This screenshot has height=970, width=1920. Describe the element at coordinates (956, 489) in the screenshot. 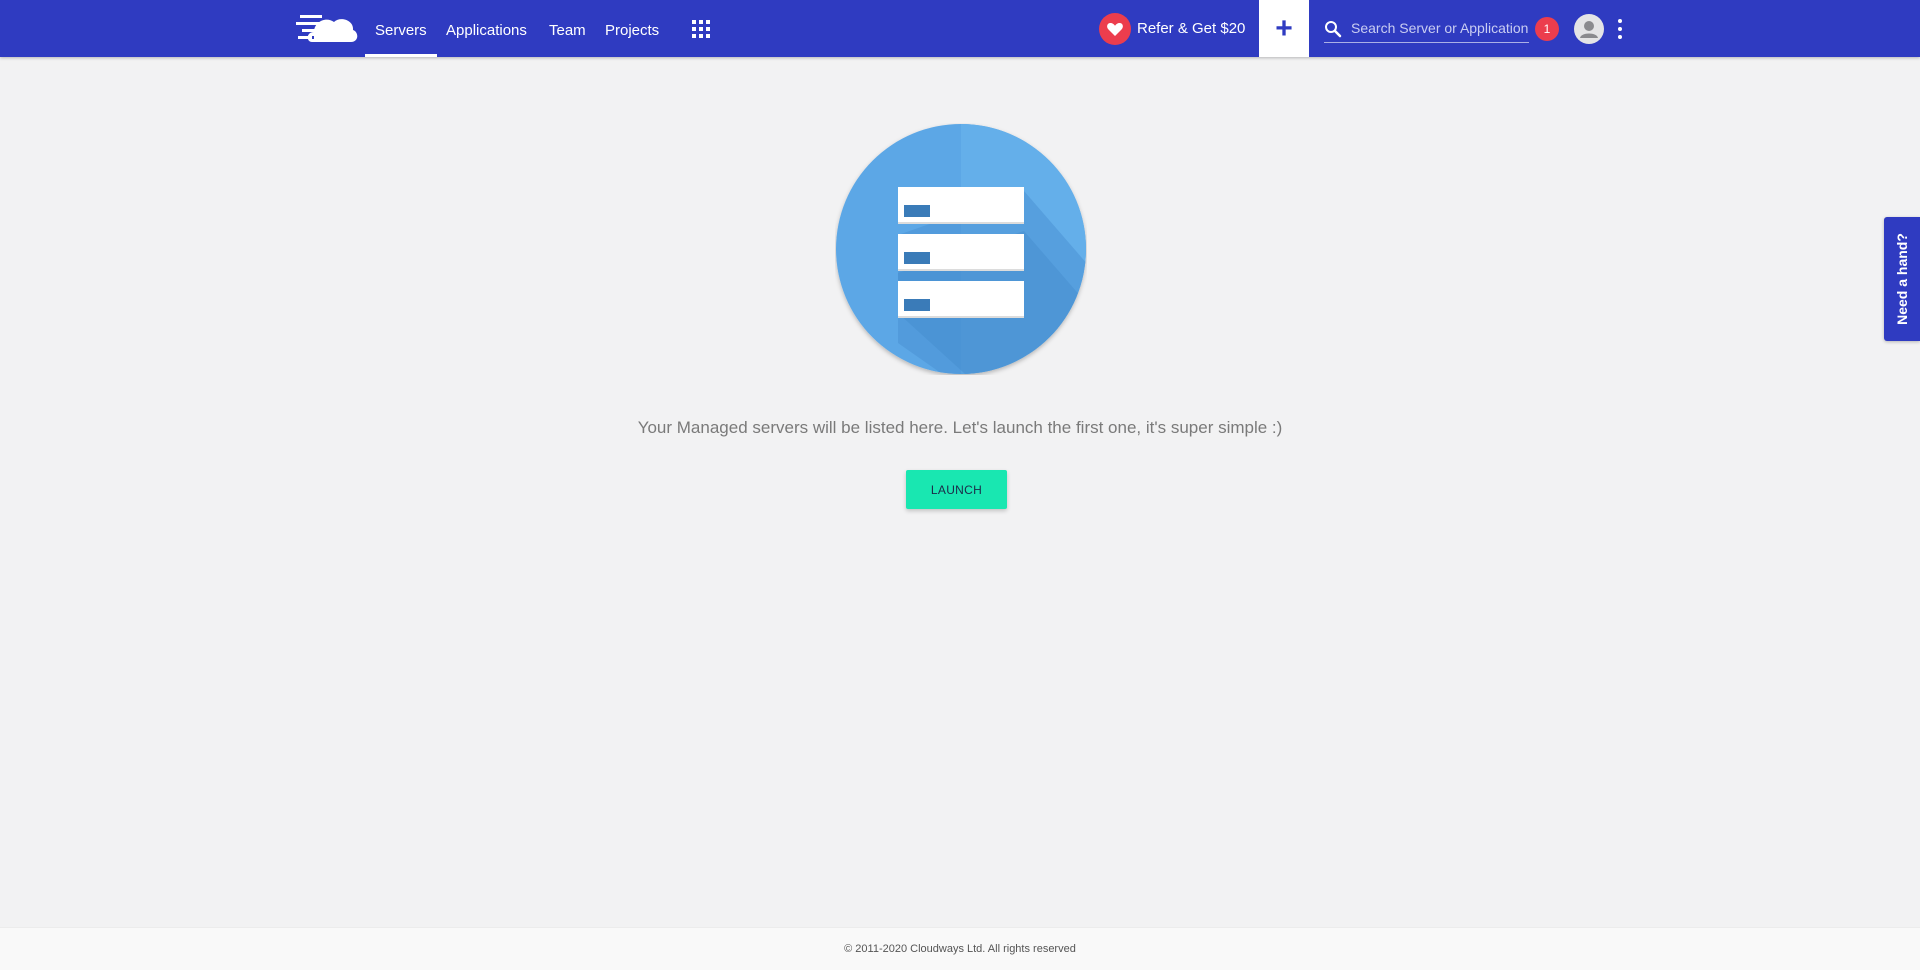

I see `launch-button: LAUNCH` at that location.